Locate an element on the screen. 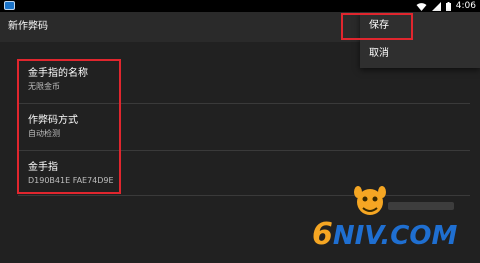 Image resolution: width=480 pixels, height=263 pixels. app-icon is located at coordinates (9, 5).